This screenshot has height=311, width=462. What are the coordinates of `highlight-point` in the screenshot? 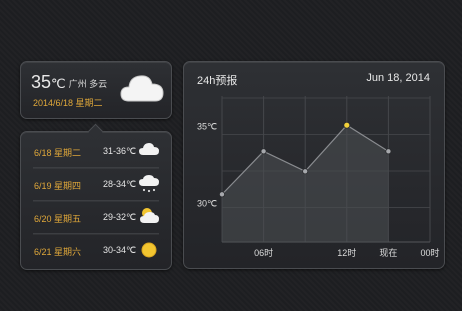 It's located at (347, 125).